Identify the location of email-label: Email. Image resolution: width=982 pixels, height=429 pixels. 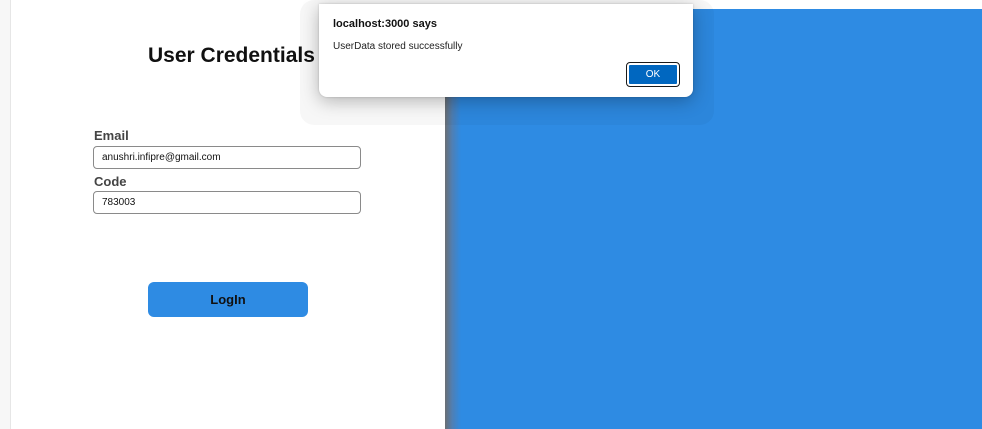
(111, 135).